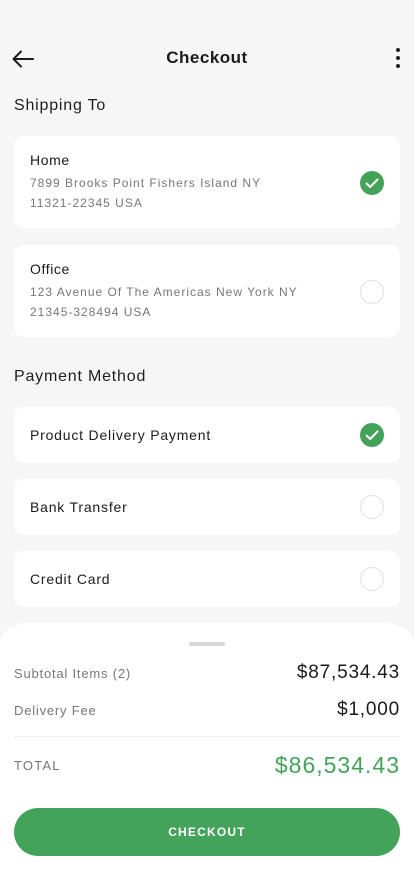 This screenshot has height=896, width=414. Describe the element at coordinates (55, 710) in the screenshot. I see `delivery-fee-label: Delivery Fee` at that location.